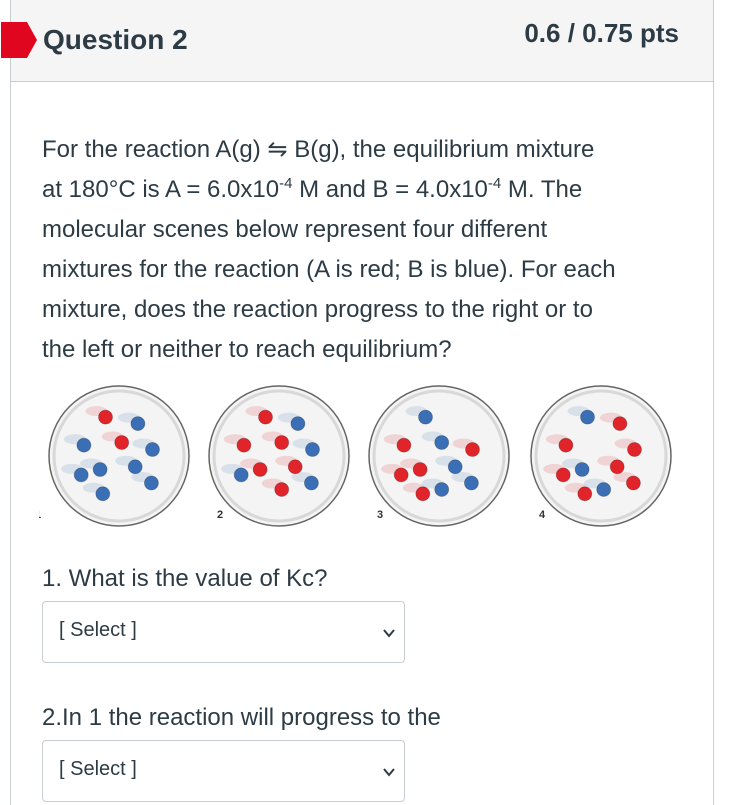  Describe the element at coordinates (542, 515) in the screenshot. I see `scene-label: 4` at that location.